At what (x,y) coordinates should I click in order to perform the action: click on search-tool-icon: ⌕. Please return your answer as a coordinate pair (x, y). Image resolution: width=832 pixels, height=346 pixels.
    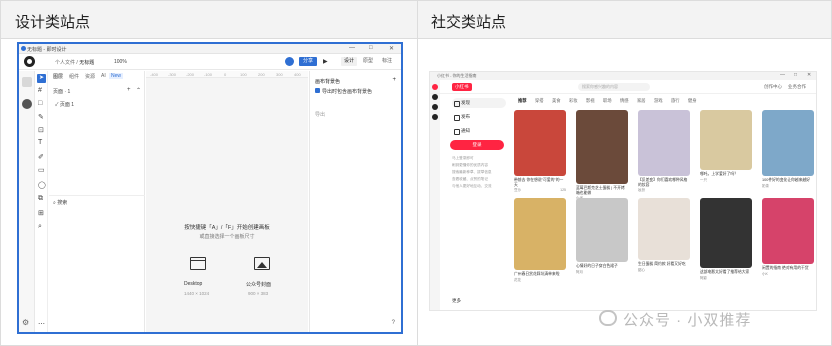
    Looking at the image, I should click on (40, 227).